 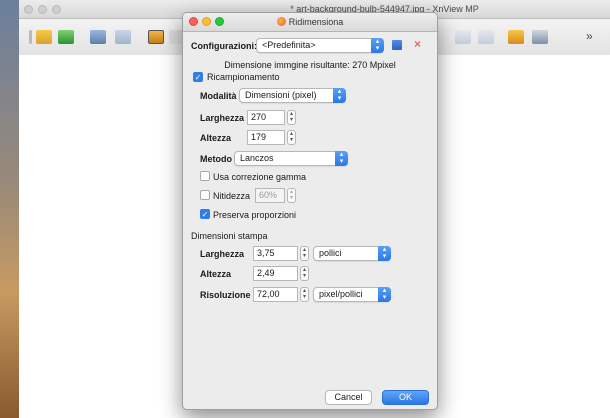 I want to click on slideshow-icon, so click(x=516, y=37).